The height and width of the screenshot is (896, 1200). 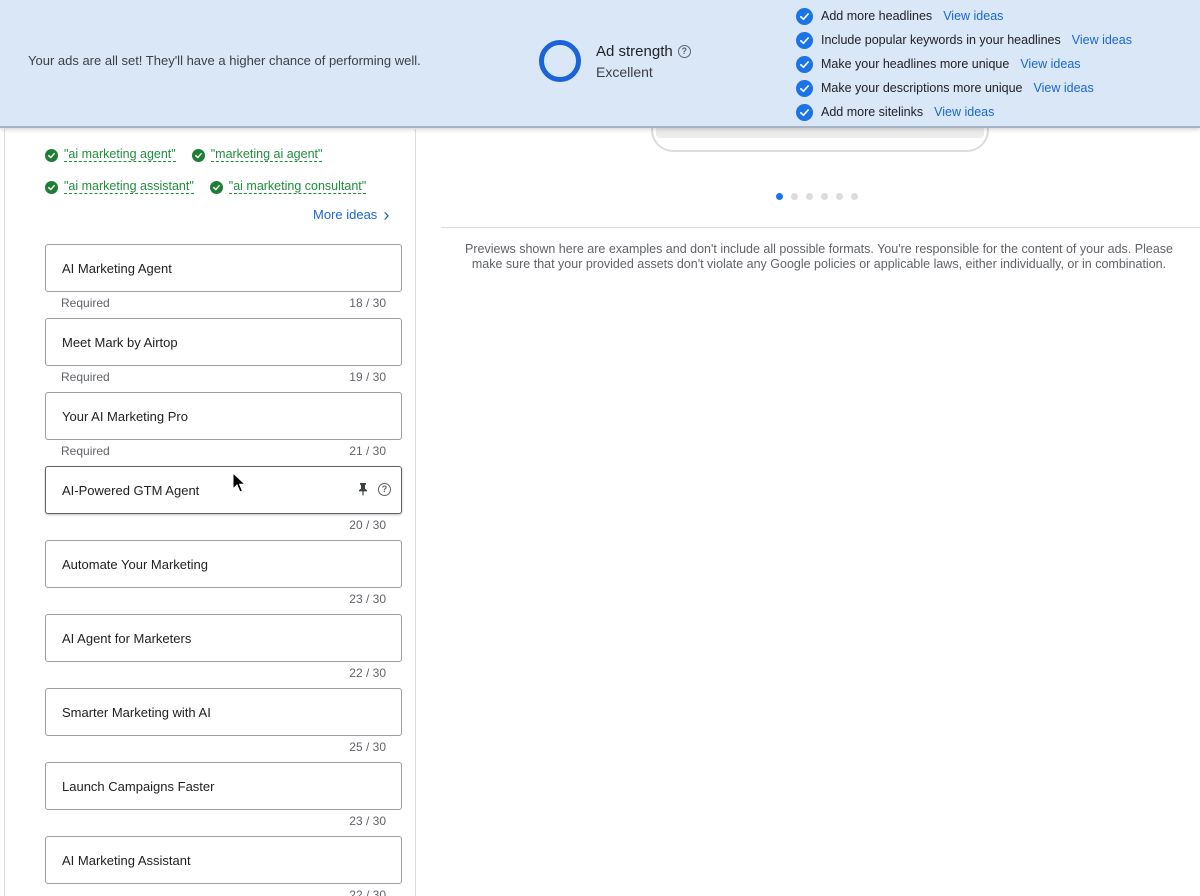 I want to click on tip-item: Add more sitelinks View ideas, so click(x=964, y=112).